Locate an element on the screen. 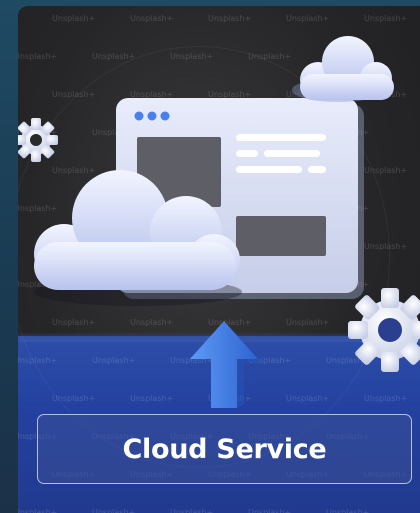 The image size is (420, 513). card-title: Cloud Service is located at coordinates (224, 449).